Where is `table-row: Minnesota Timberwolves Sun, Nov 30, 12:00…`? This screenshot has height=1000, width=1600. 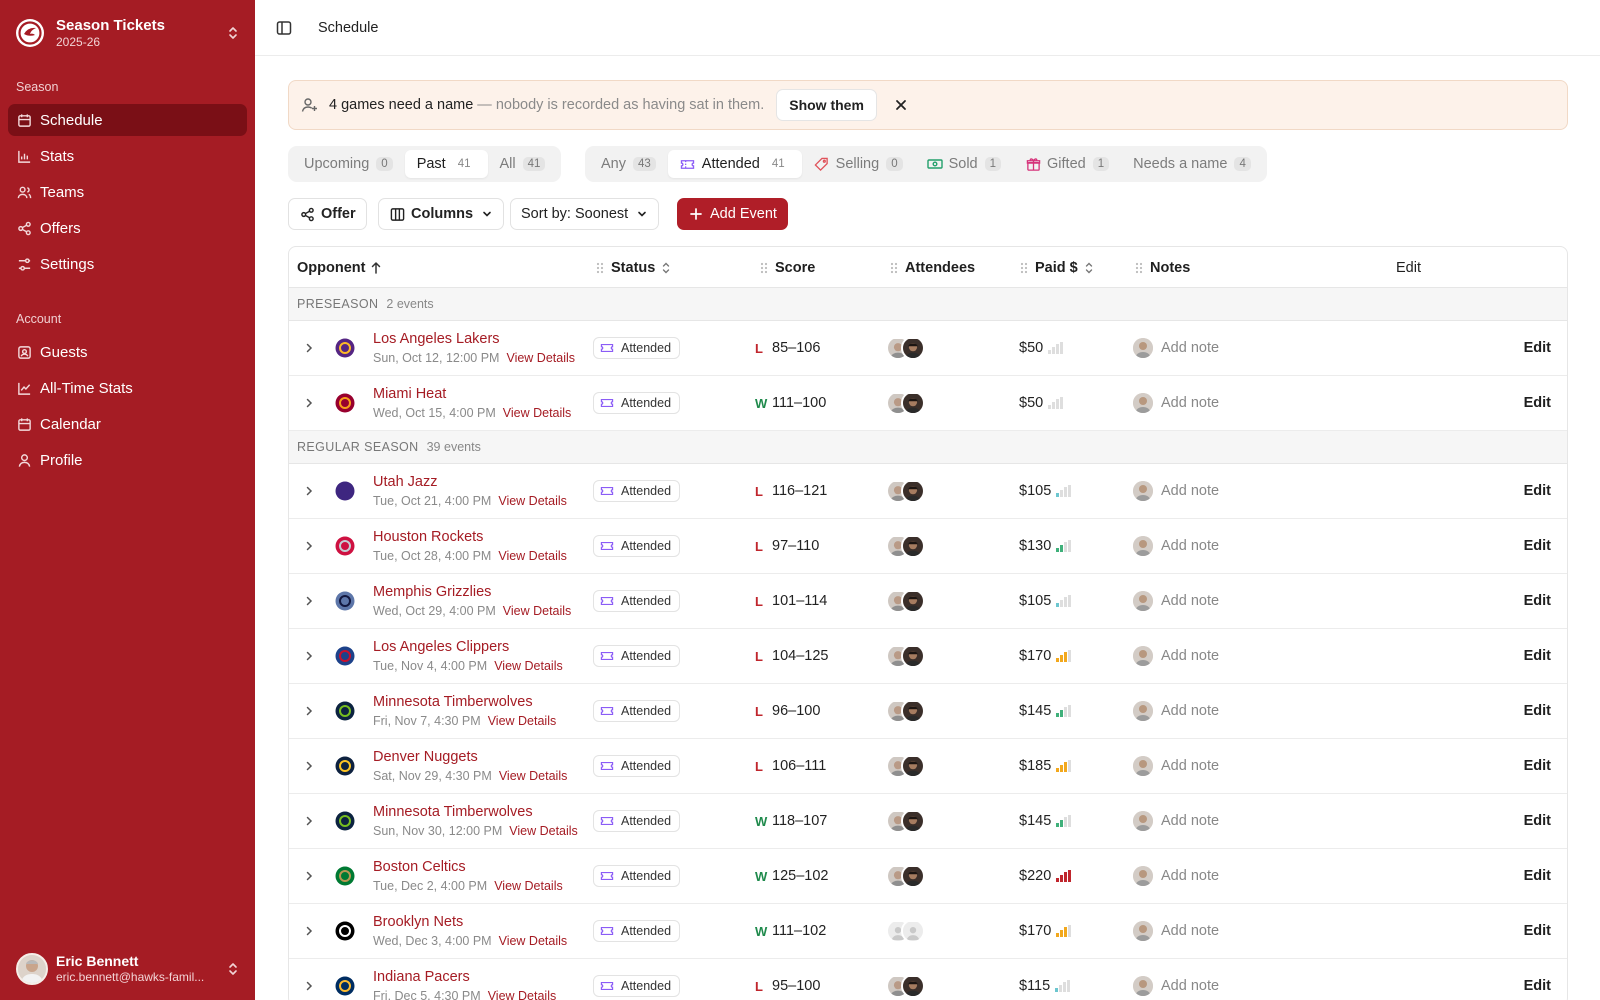 table-row: Minnesota Timberwolves Sun, Nov 30, 12:00… is located at coordinates (928, 821).